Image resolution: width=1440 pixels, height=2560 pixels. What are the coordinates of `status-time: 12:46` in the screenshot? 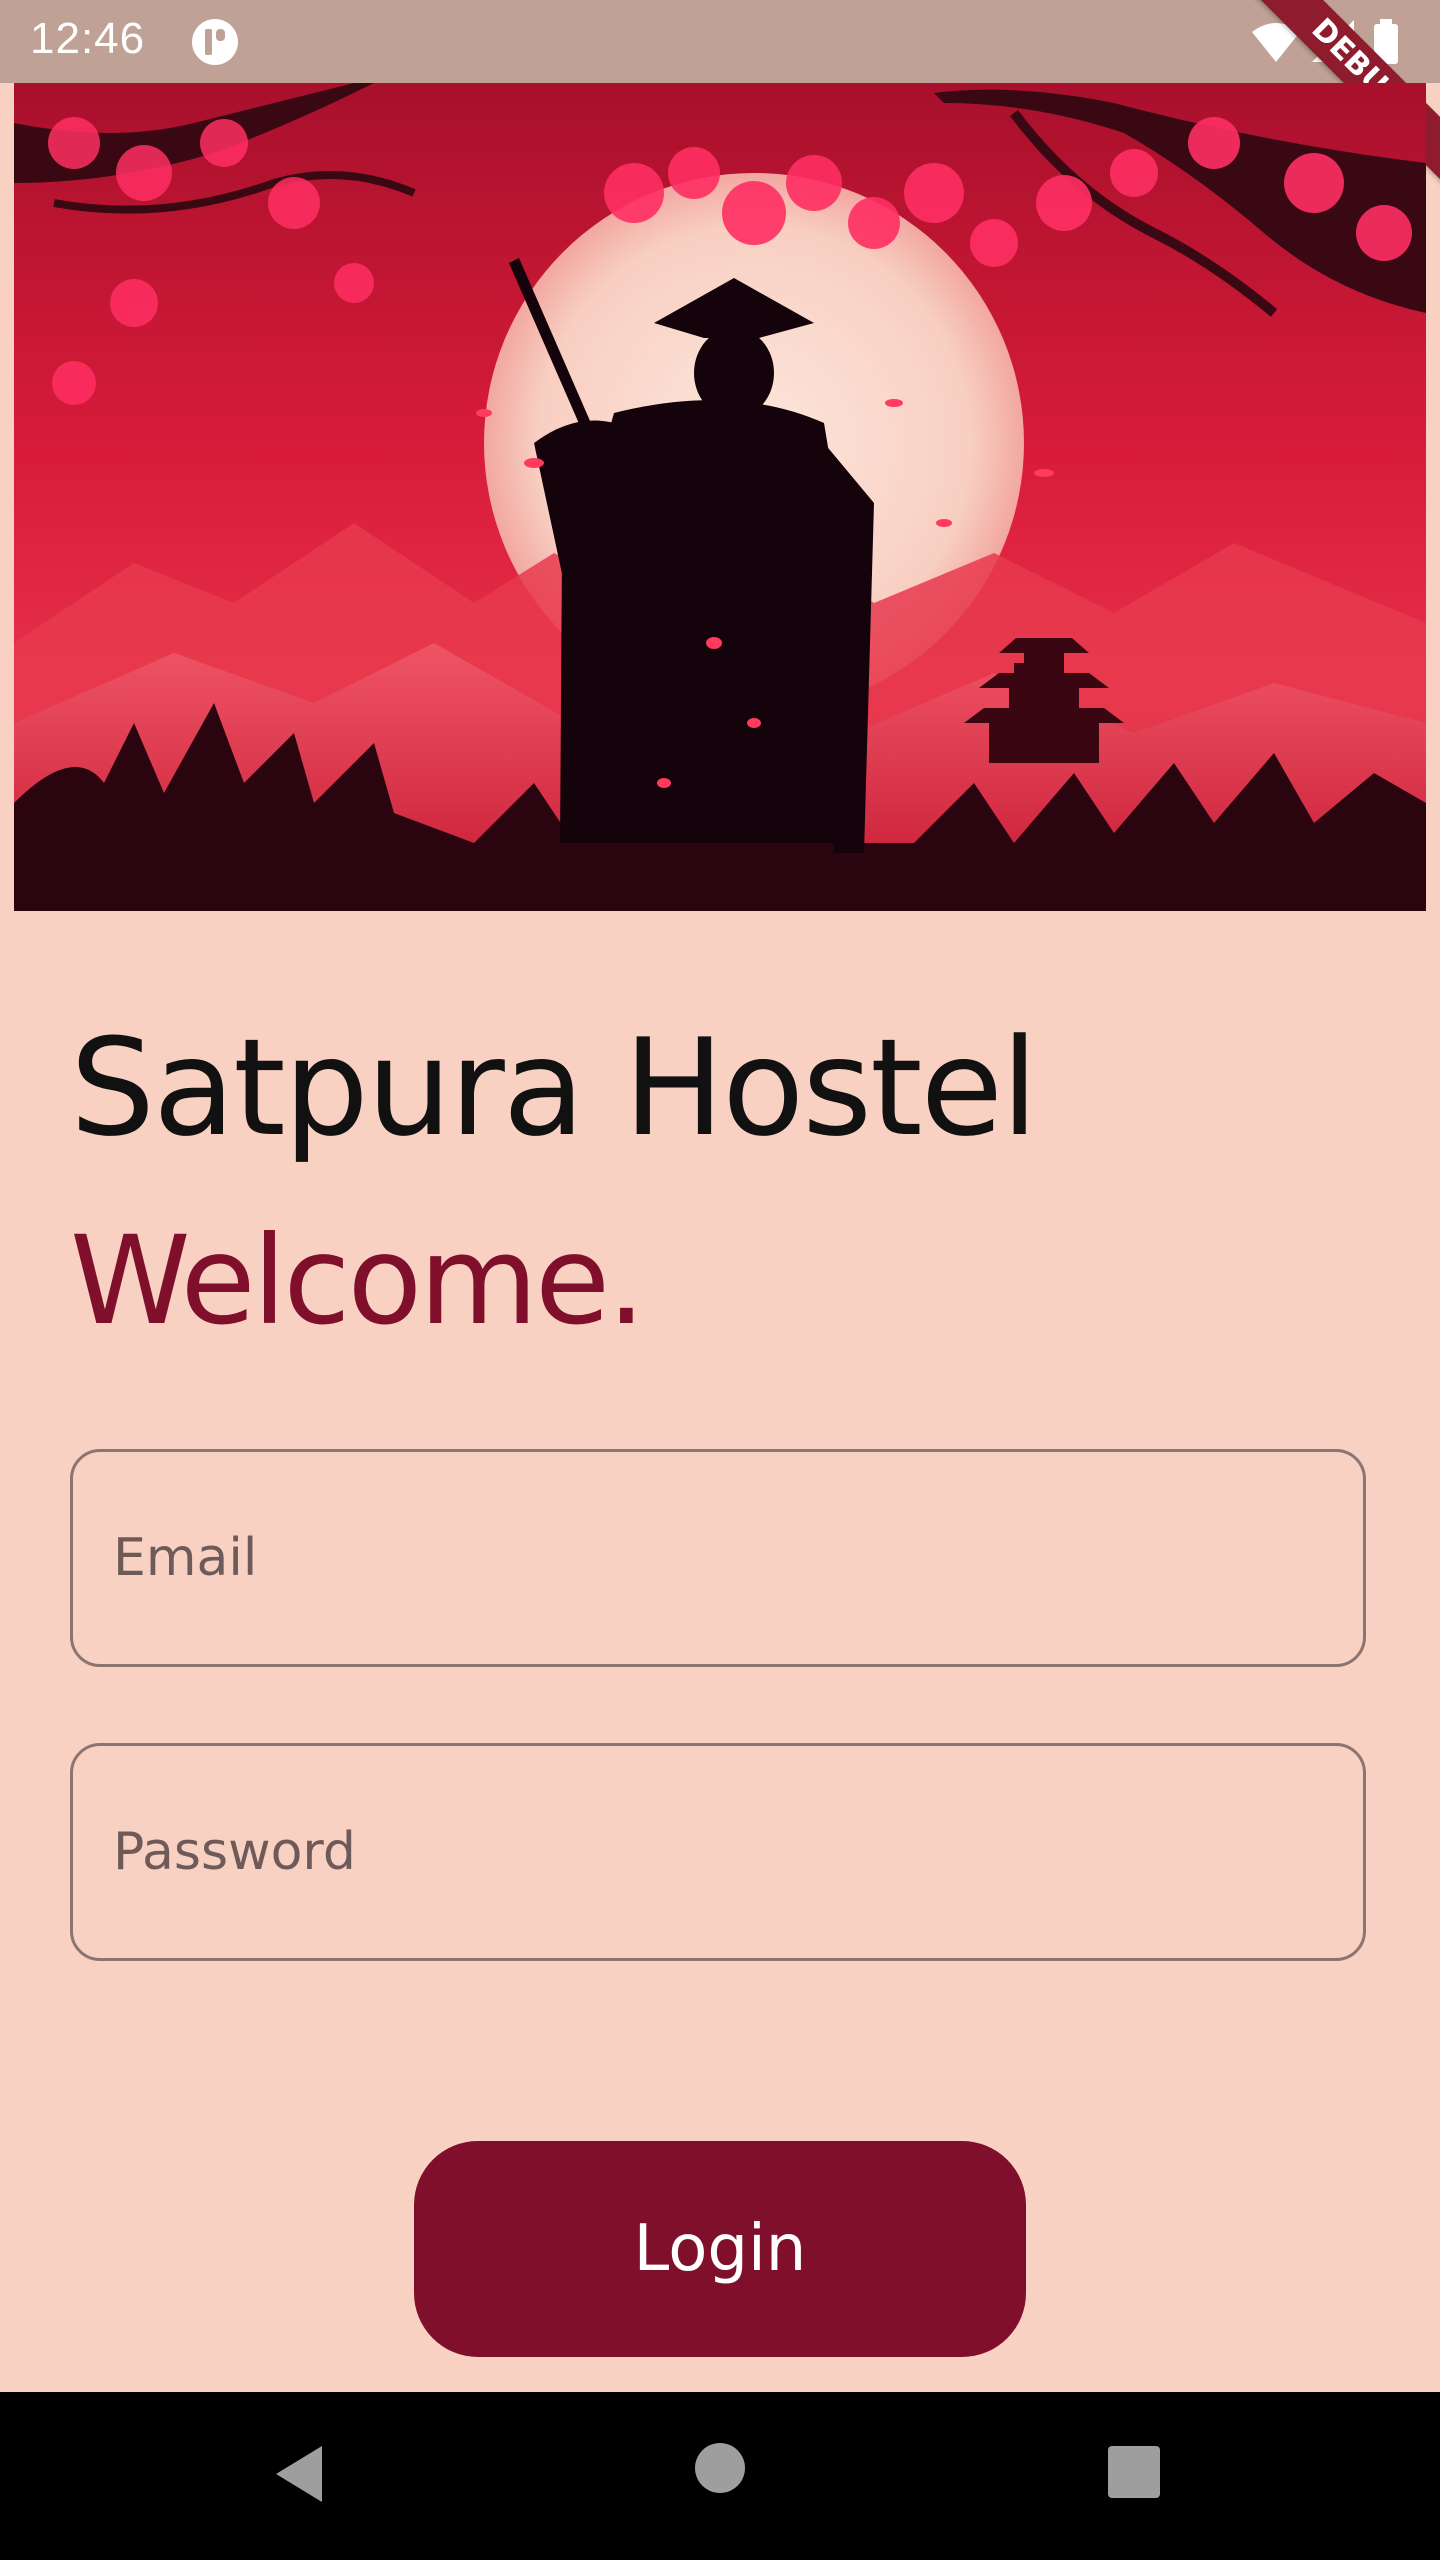 It's located at (88, 38).